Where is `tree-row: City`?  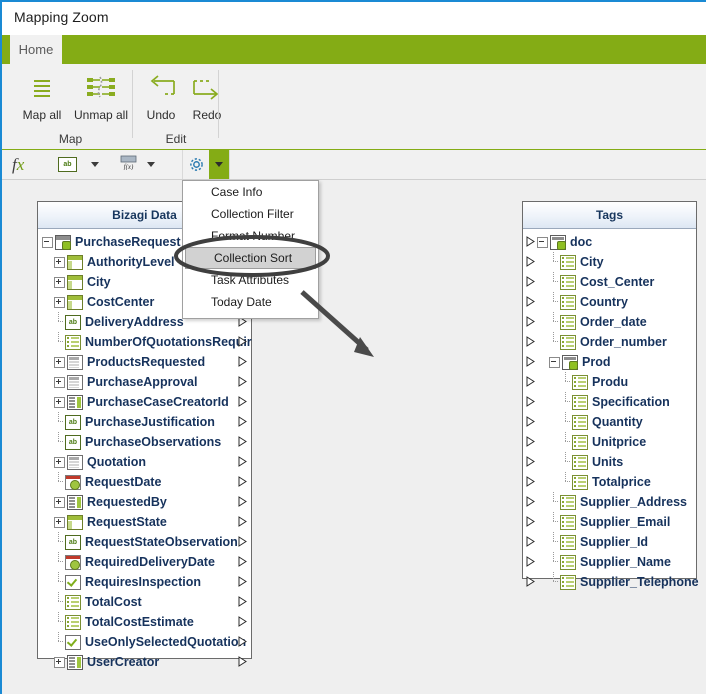
tree-row: City is located at coordinates (609, 262).